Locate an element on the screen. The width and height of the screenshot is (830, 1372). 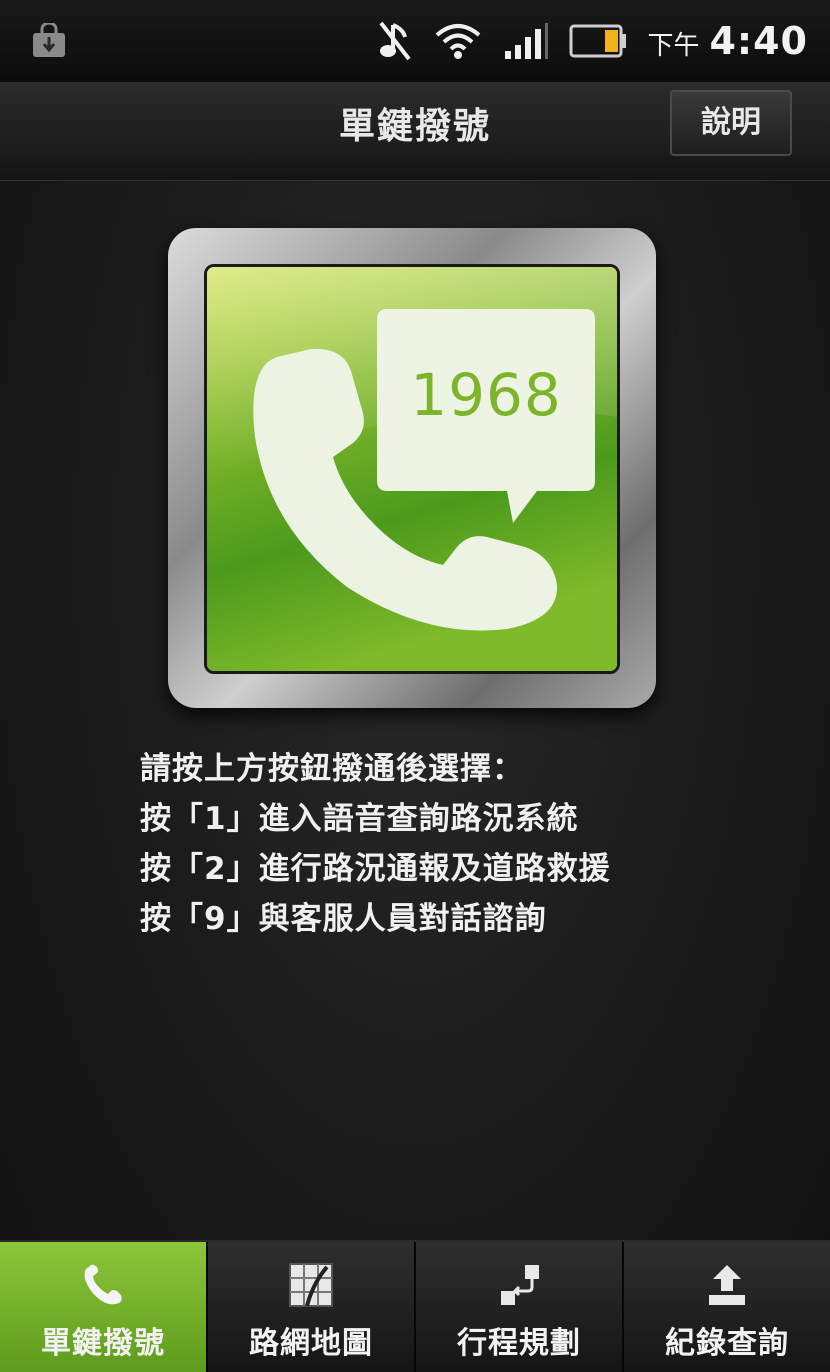
tab-records: 紀錄查詢 is located at coordinates (727, 1307).